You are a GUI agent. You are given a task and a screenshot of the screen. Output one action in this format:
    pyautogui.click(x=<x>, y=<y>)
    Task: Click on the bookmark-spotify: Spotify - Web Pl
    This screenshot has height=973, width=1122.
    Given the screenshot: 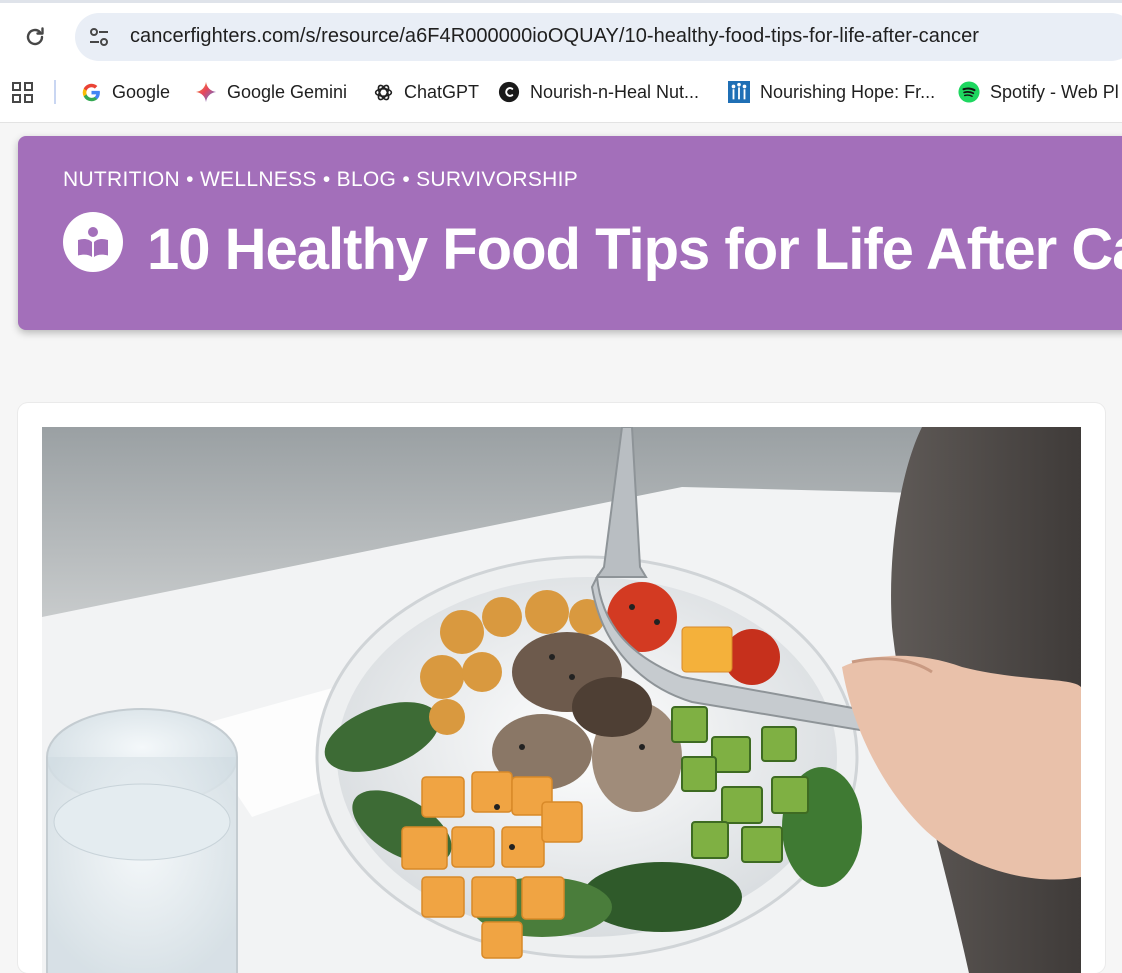 What is the action you would take?
    pyautogui.click(x=1038, y=92)
    